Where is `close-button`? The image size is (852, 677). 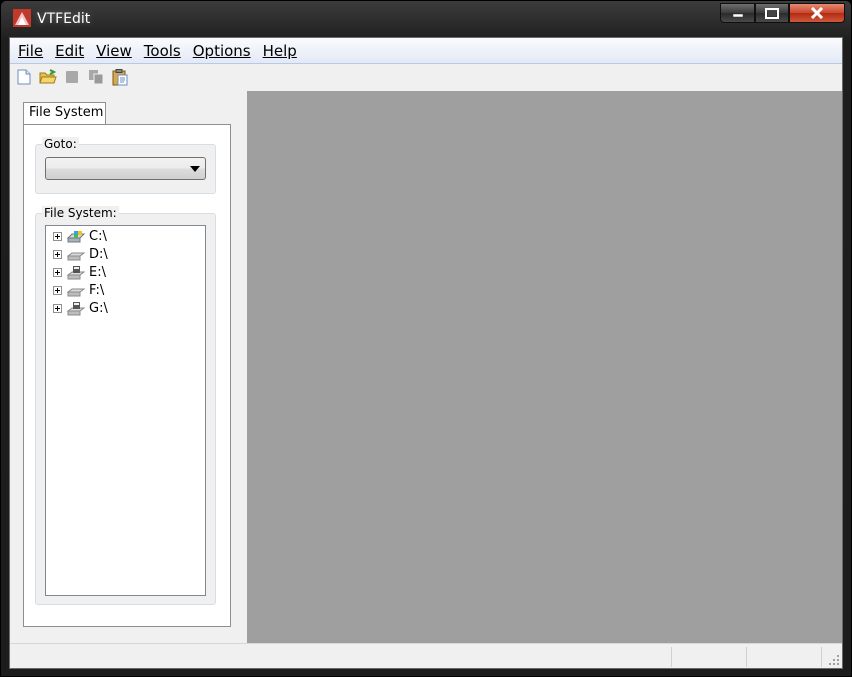 close-button is located at coordinates (817, 13).